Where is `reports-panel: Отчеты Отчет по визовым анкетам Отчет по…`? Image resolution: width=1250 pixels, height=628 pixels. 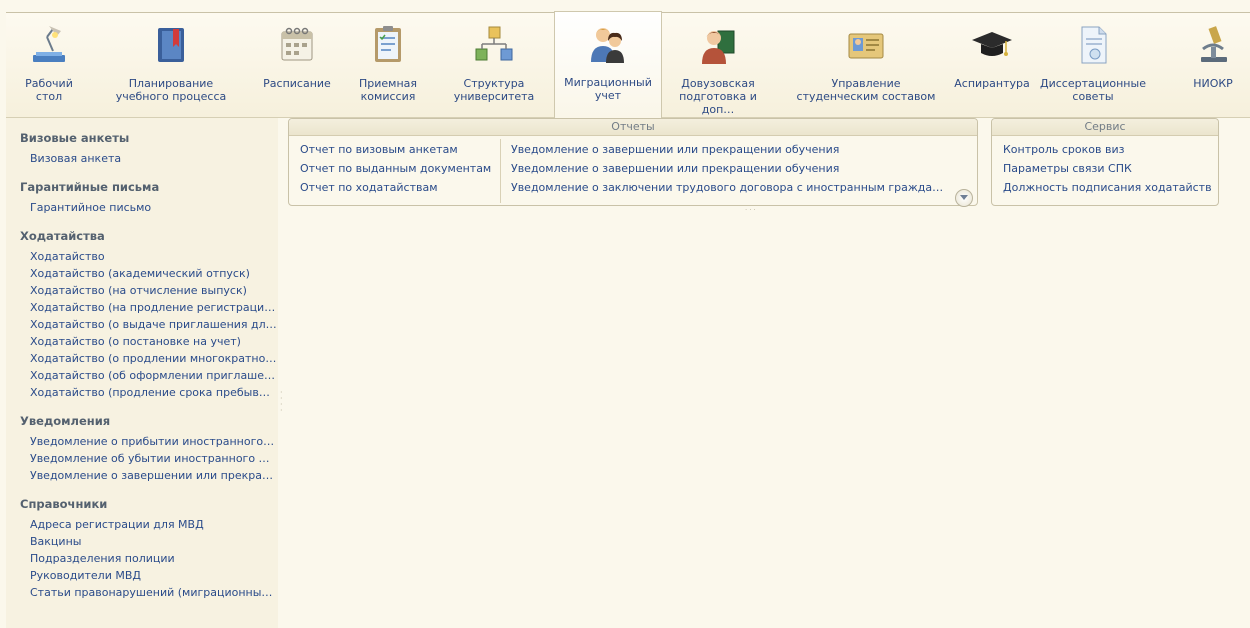
reports-panel: Отчеты Отчет по визовым анкетам Отчет по… is located at coordinates (633, 166).